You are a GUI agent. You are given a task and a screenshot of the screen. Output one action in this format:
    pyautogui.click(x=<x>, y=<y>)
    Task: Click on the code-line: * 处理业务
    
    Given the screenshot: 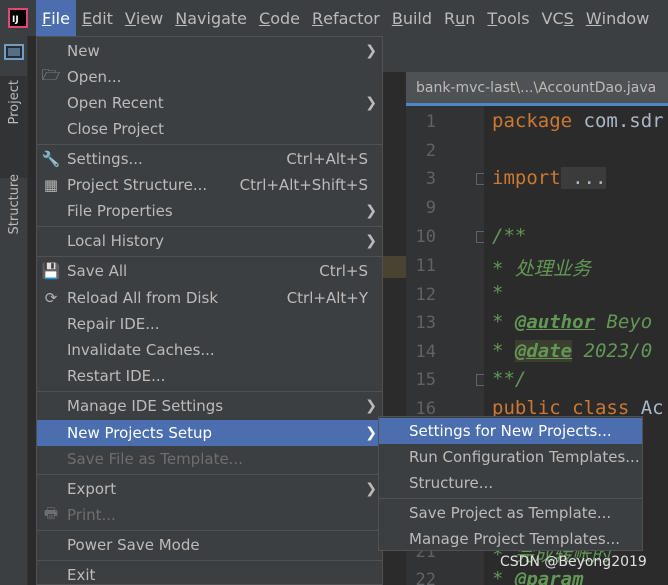 What is the action you would take?
    pyautogui.click(x=541, y=269)
    